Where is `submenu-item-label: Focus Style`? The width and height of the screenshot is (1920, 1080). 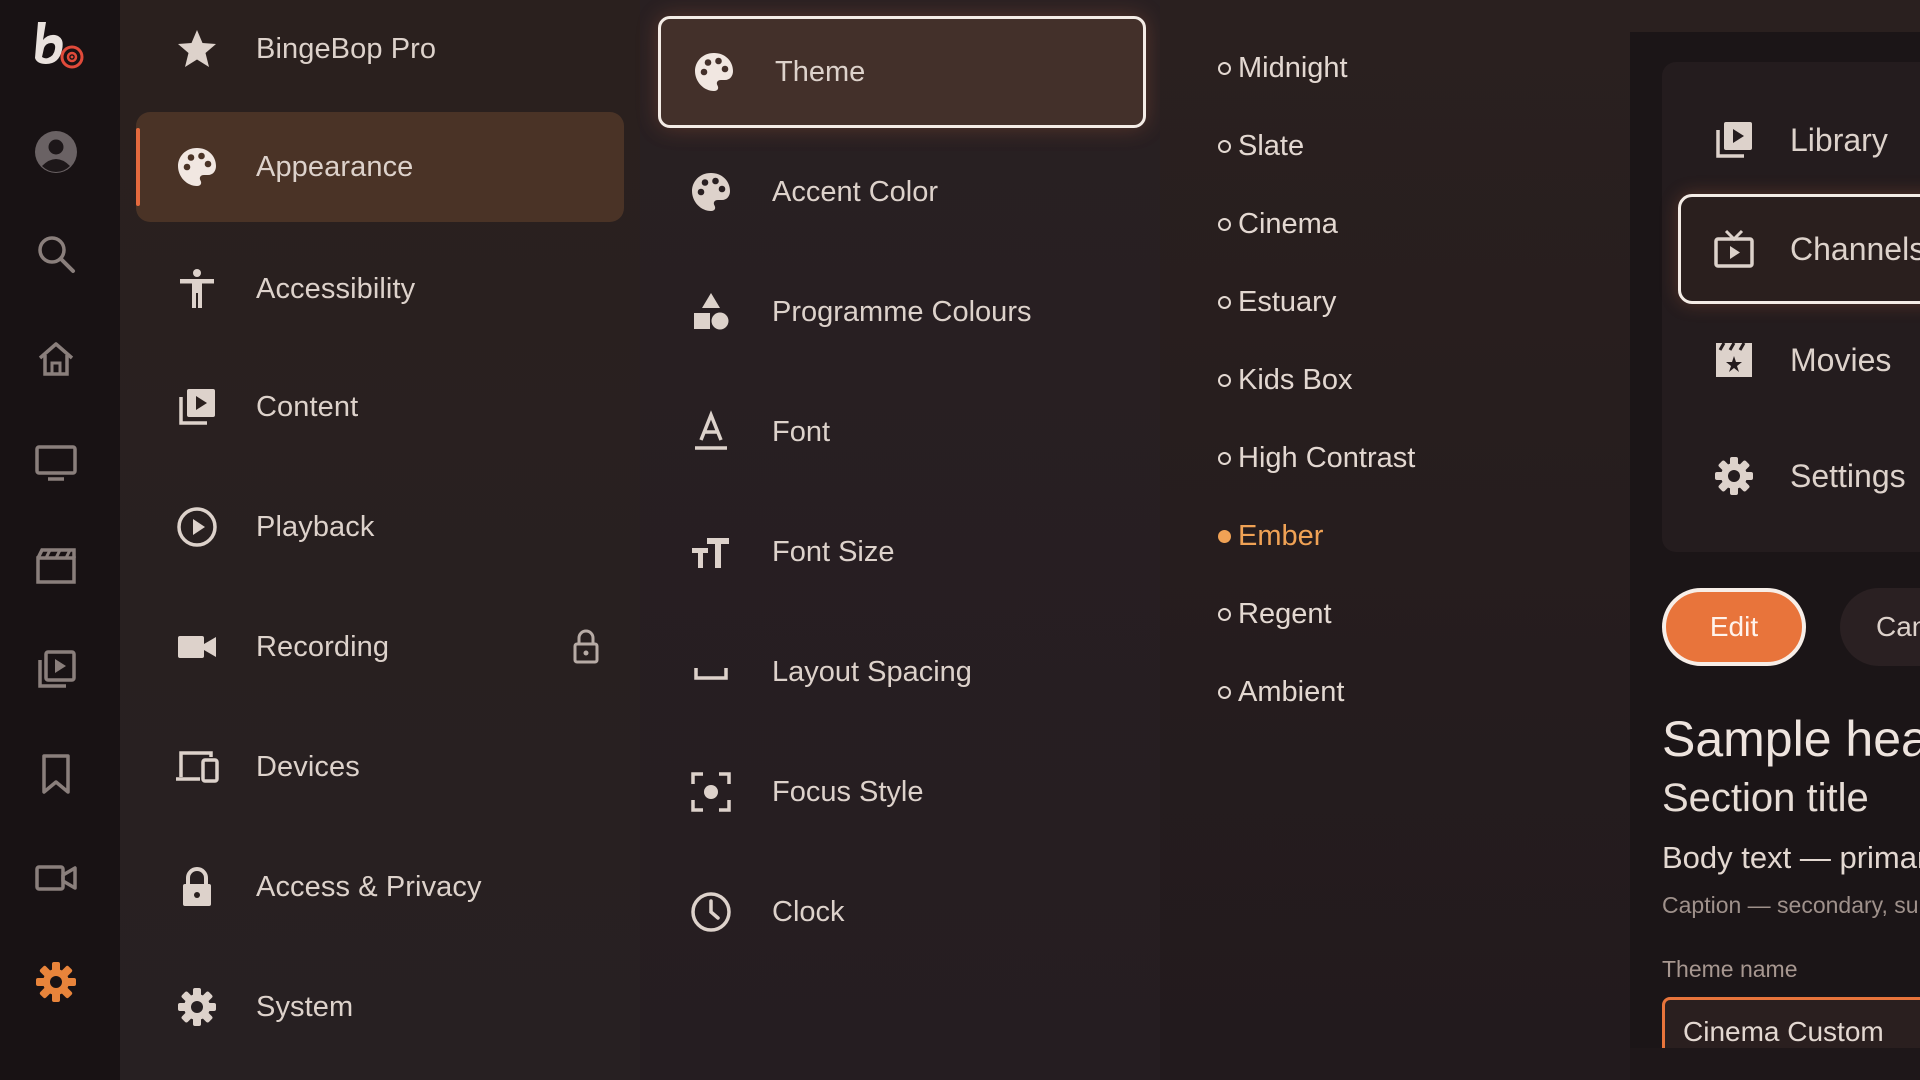 submenu-item-label: Focus Style is located at coordinates (848, 791).